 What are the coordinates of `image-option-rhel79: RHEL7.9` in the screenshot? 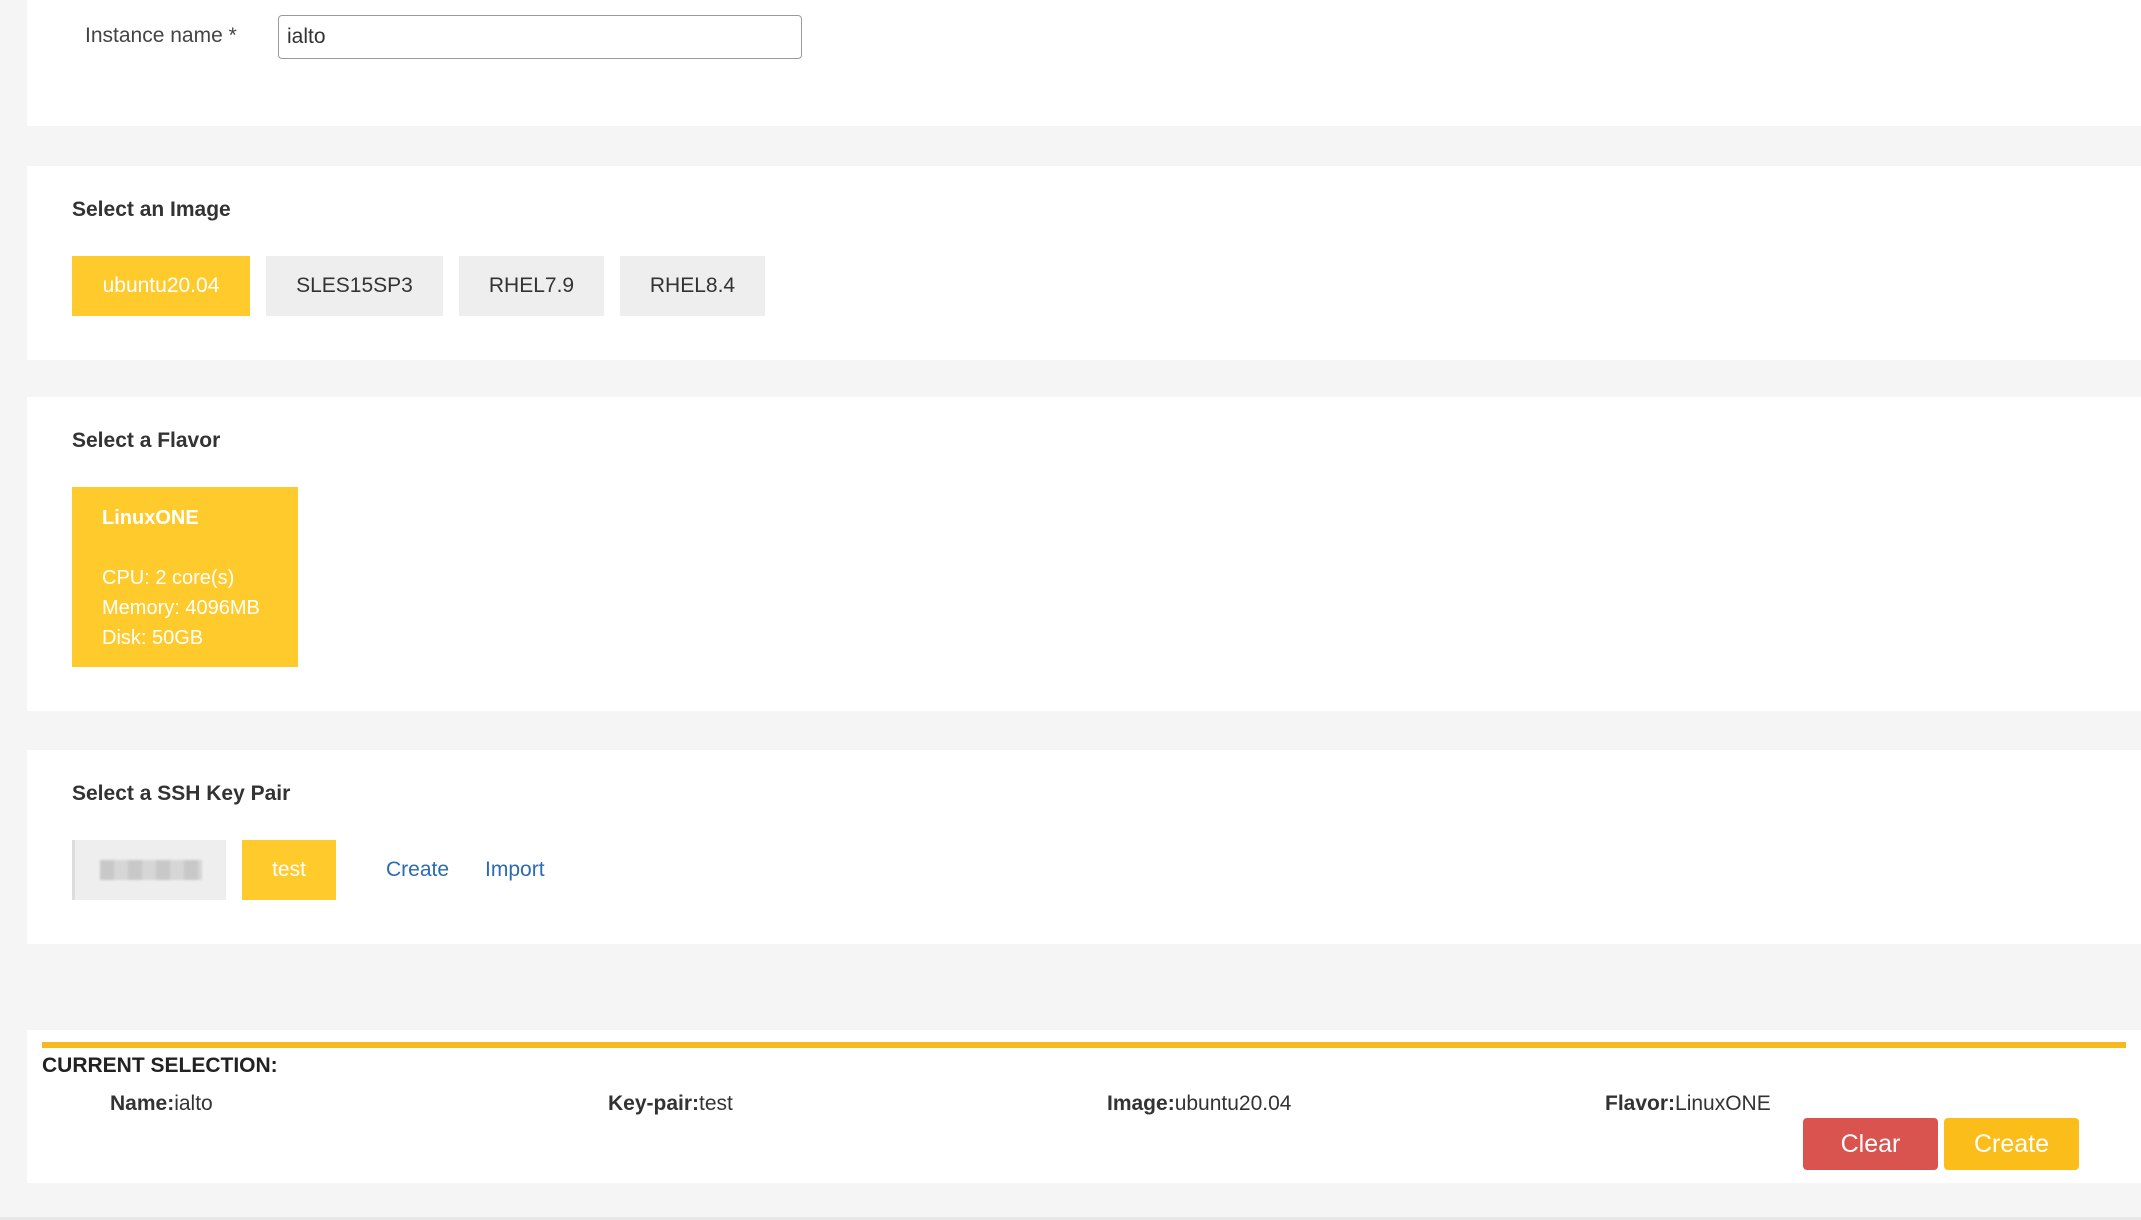 It's located at (531, 286).